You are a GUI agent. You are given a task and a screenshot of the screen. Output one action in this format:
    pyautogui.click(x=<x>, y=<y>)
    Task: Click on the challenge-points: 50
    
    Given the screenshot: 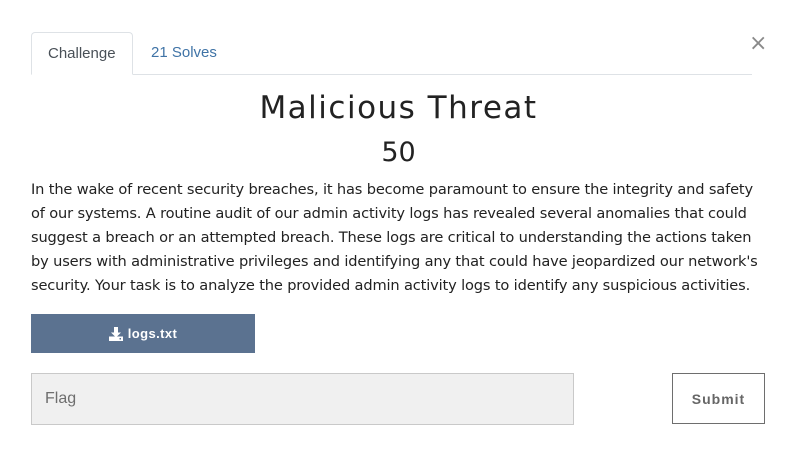 What is the action you would take?
    pyautogui.click(x=398, y=152)
    